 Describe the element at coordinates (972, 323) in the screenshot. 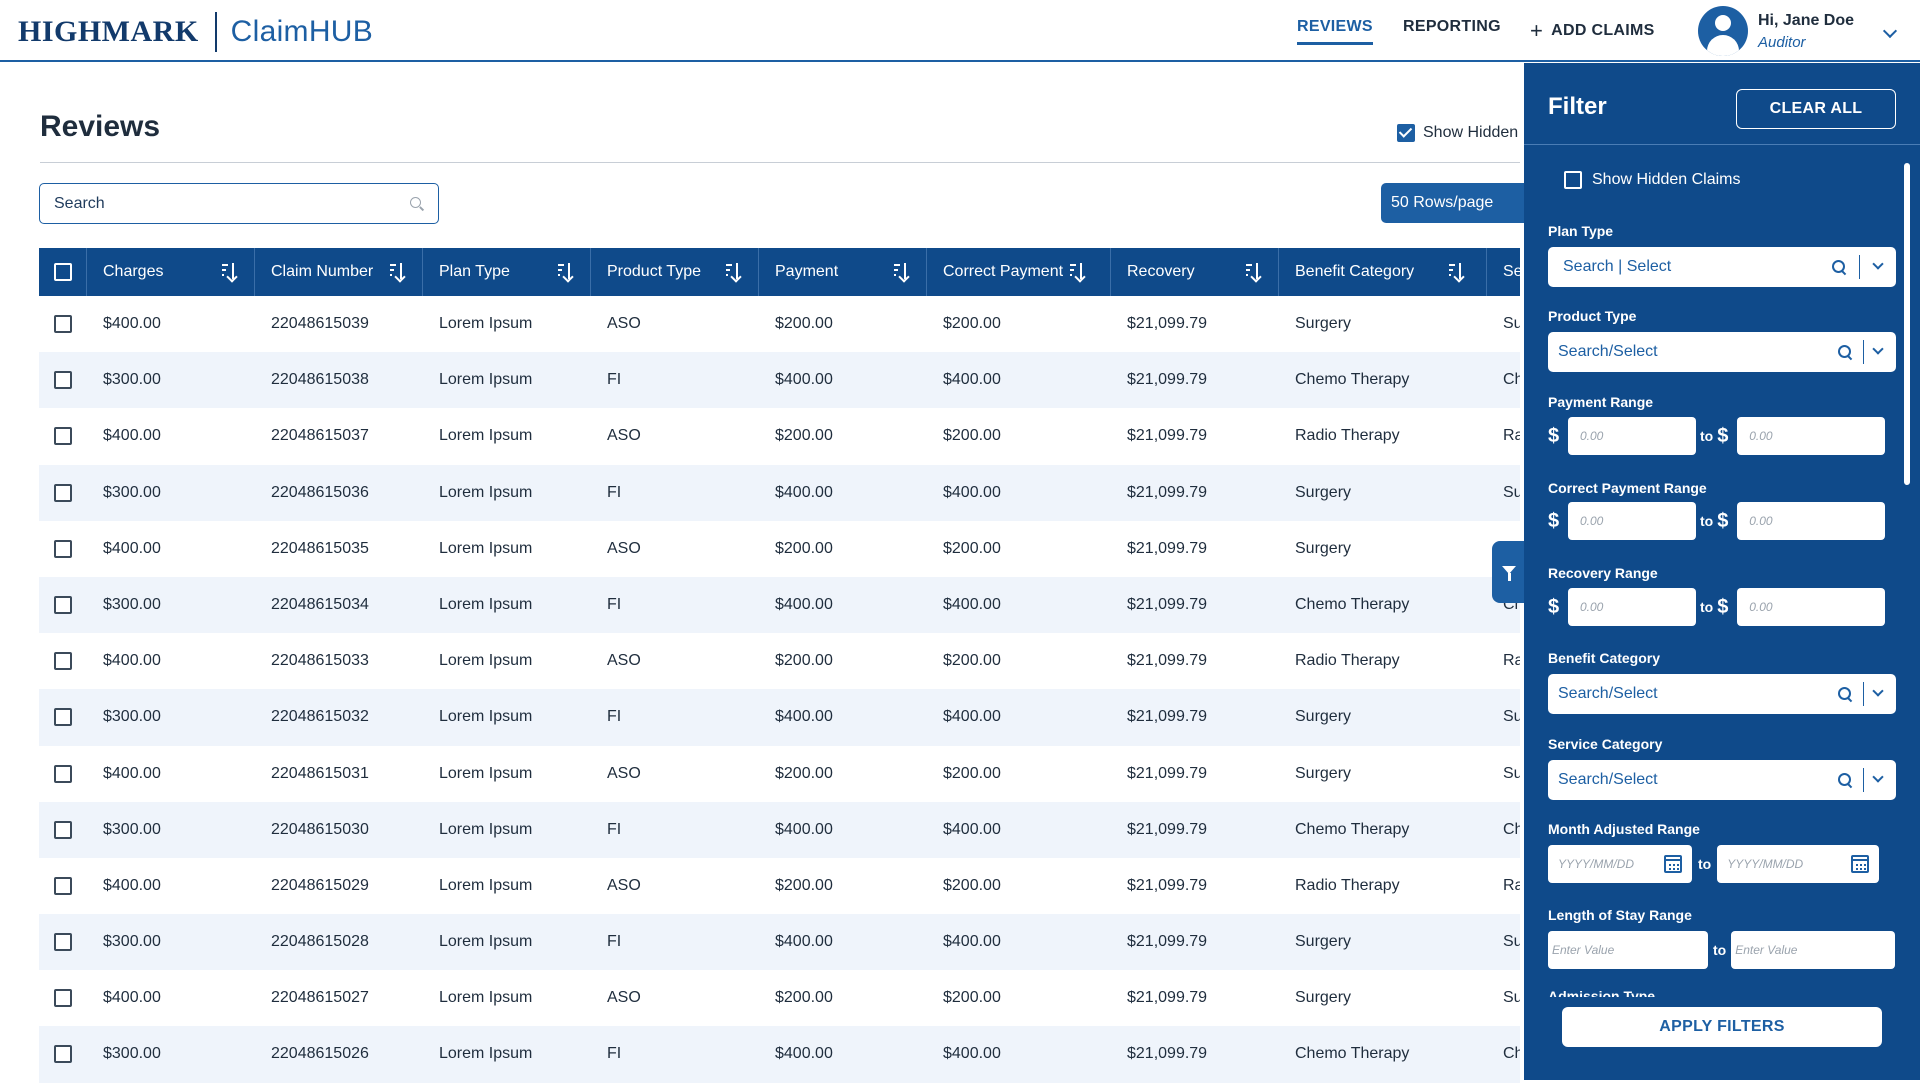

I see `correct-payment-cell: $200.00` at that location.